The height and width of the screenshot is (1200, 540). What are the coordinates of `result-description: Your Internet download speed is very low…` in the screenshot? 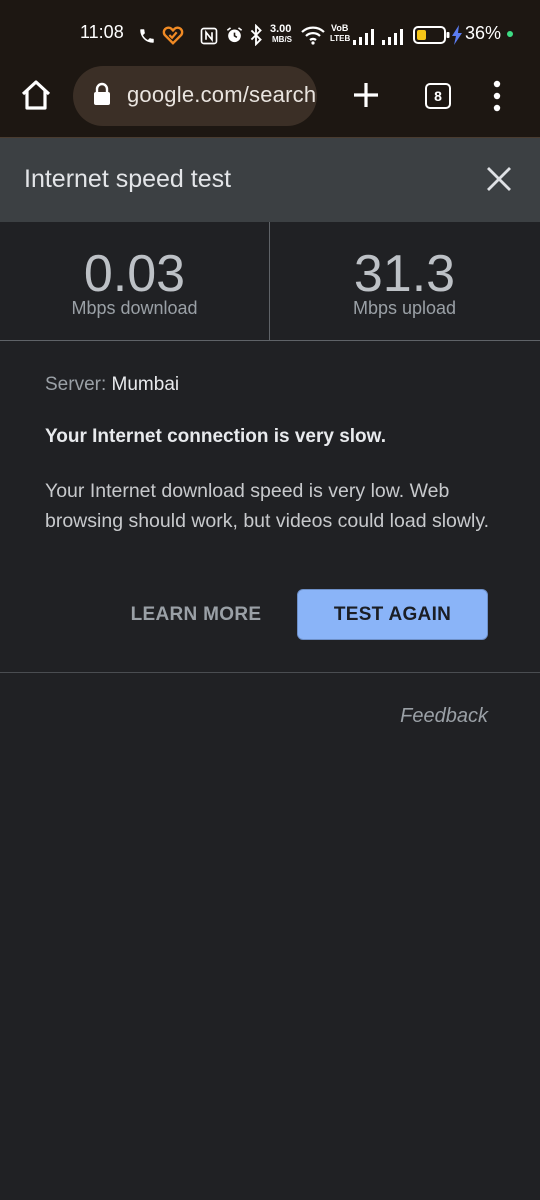 It's located at (267, 506).